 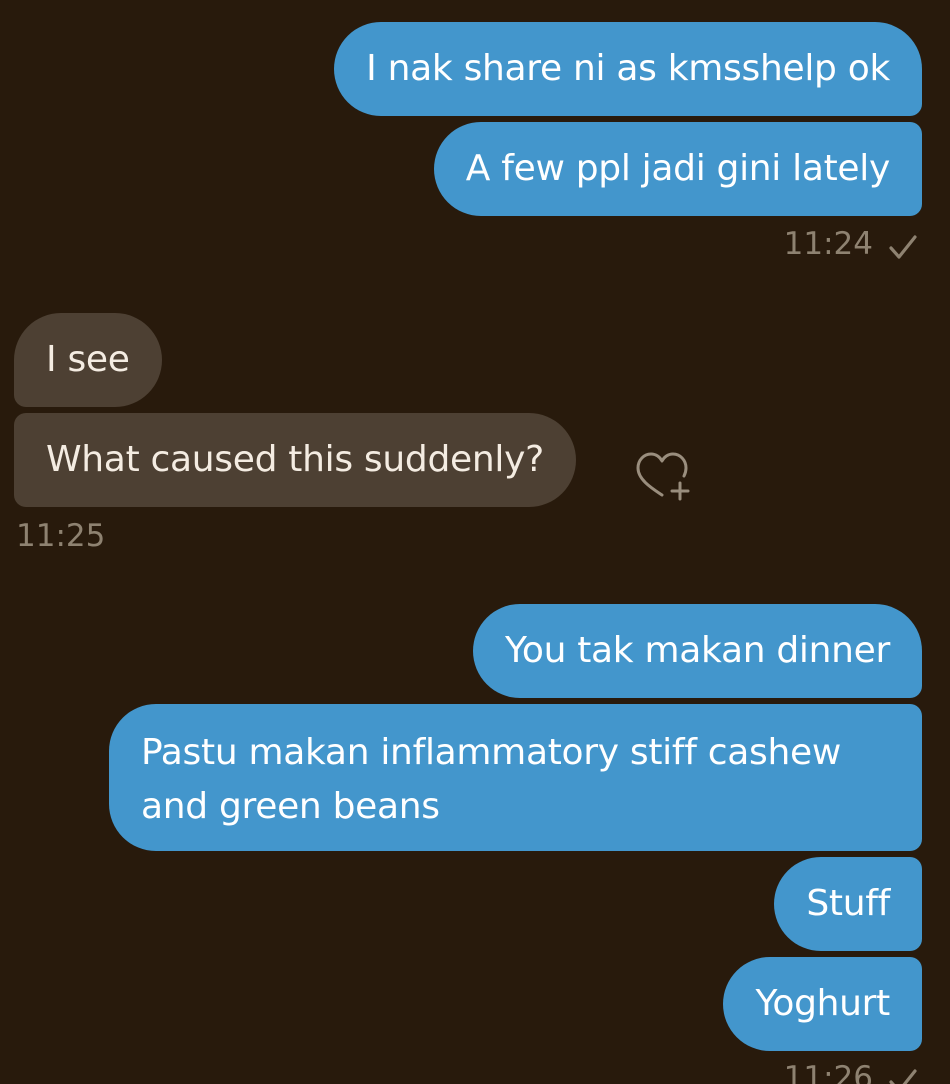 What do you see at coordinates (290, 806) in the screenshot?
I see `message-text: and green beans` at bounding box center [290, 806].